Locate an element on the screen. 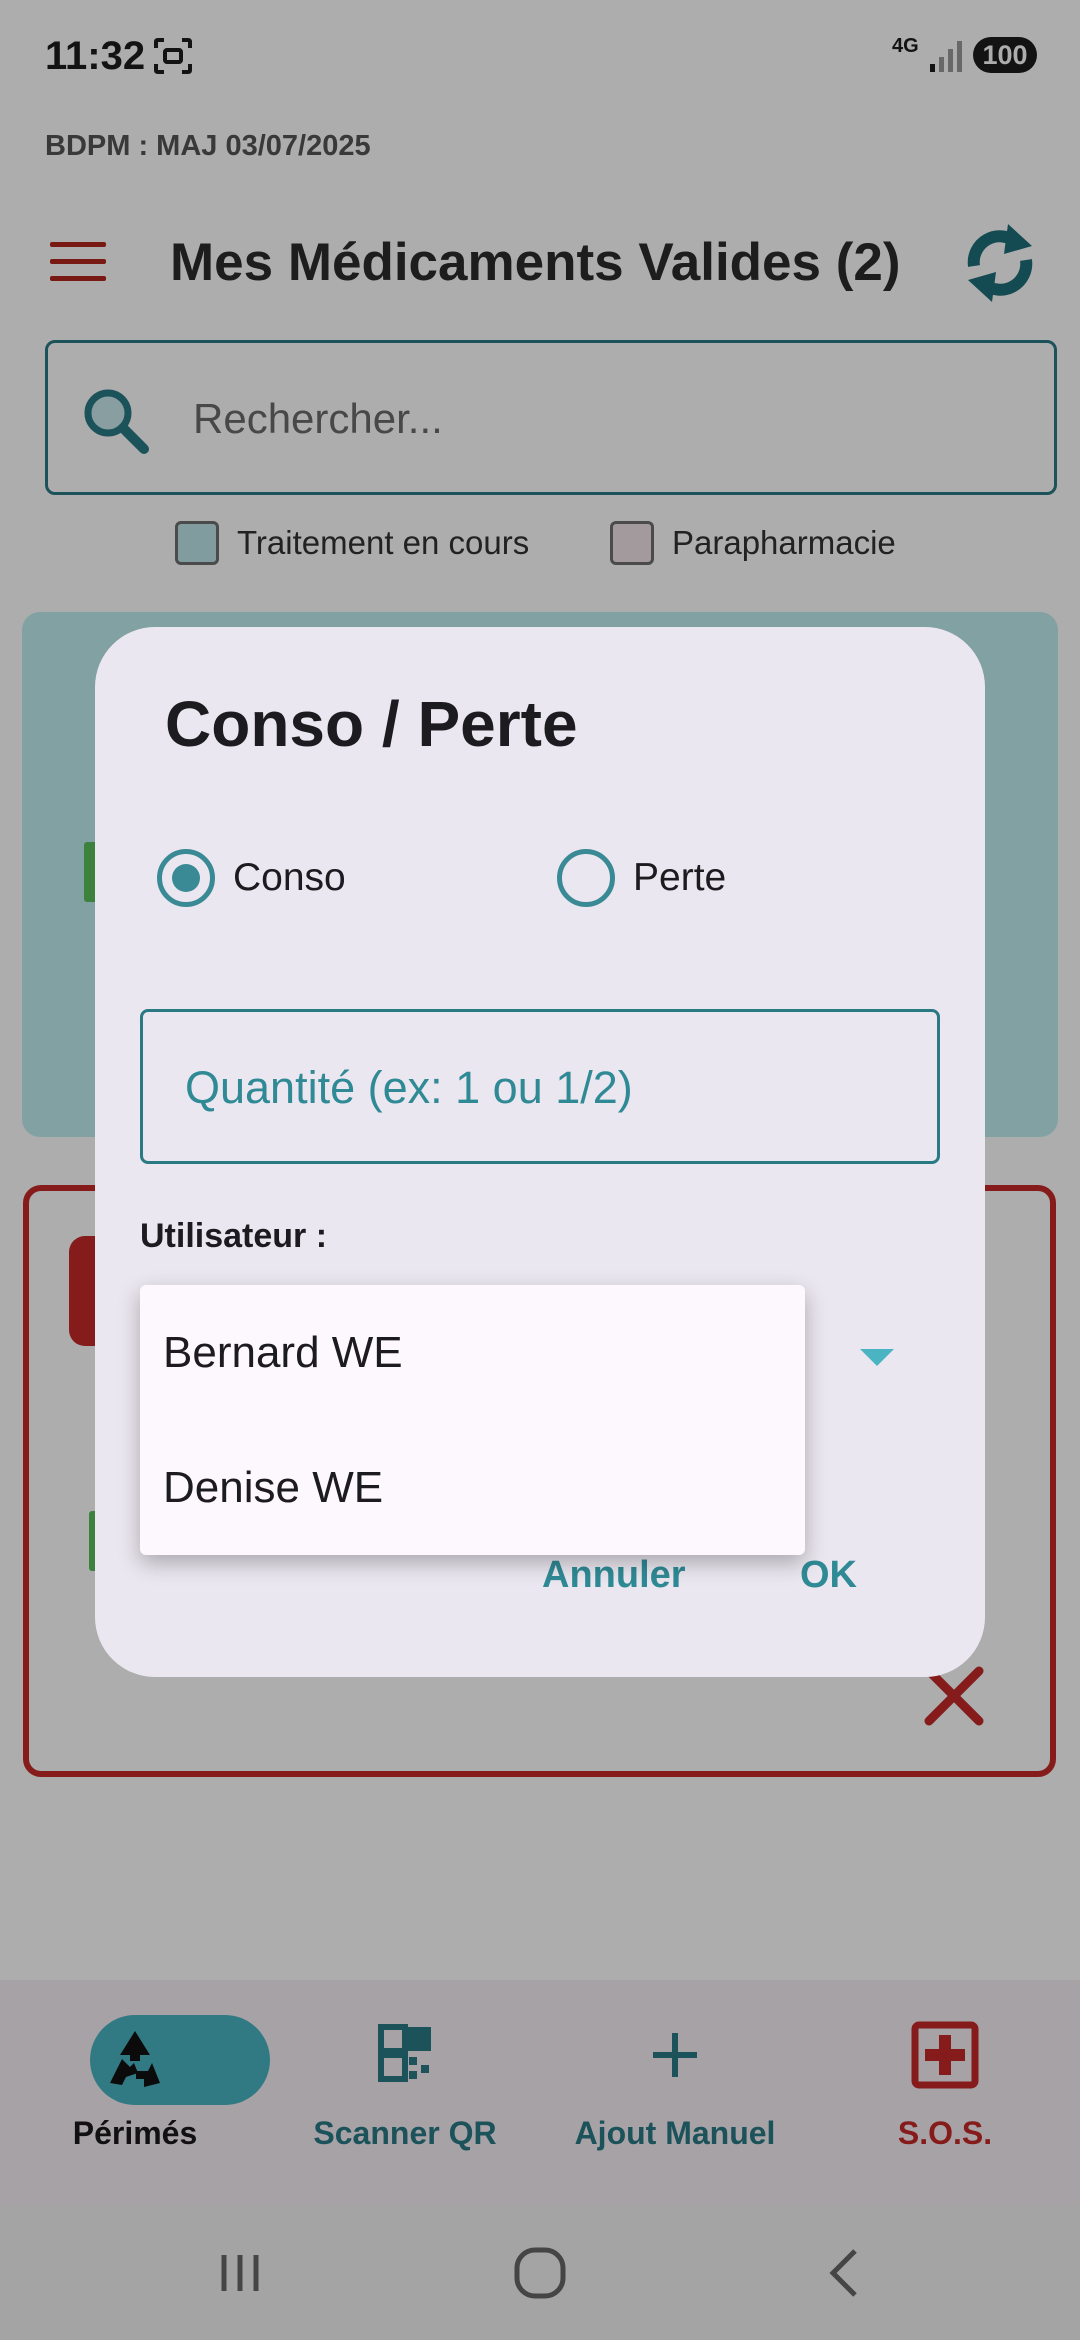 The height and width of the screenshot is (2340, 1080). quantity-placeholder: Quantité (ex: 1 ou 1/2) is located at coordinates (409, 1087).